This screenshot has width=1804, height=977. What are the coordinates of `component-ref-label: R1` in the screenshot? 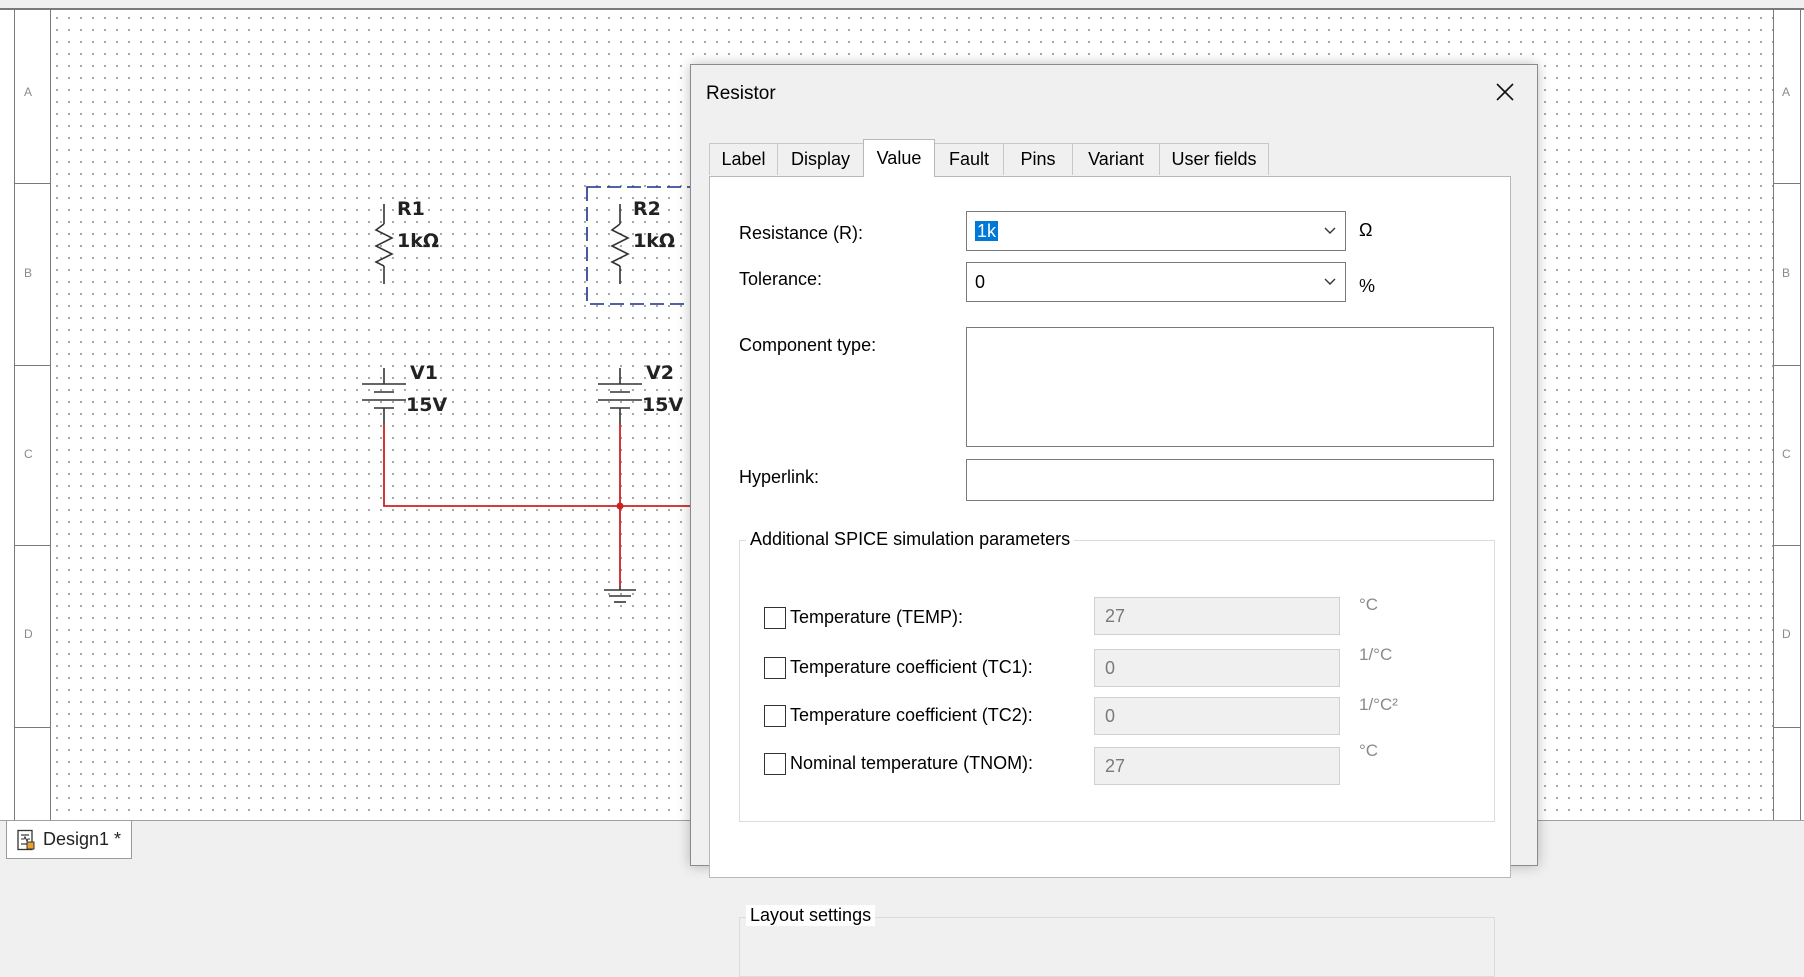 It's located at (411, 209).